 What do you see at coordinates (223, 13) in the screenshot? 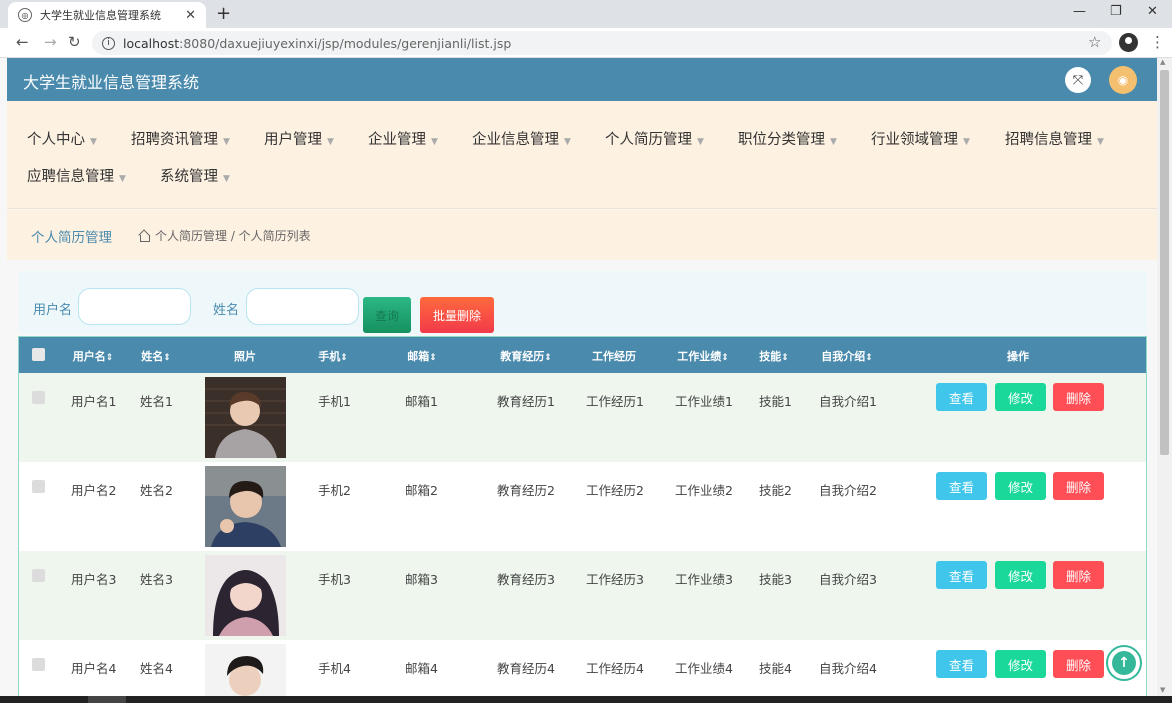
I see `new-tab-icon: +` at bounding box center [223, 13].